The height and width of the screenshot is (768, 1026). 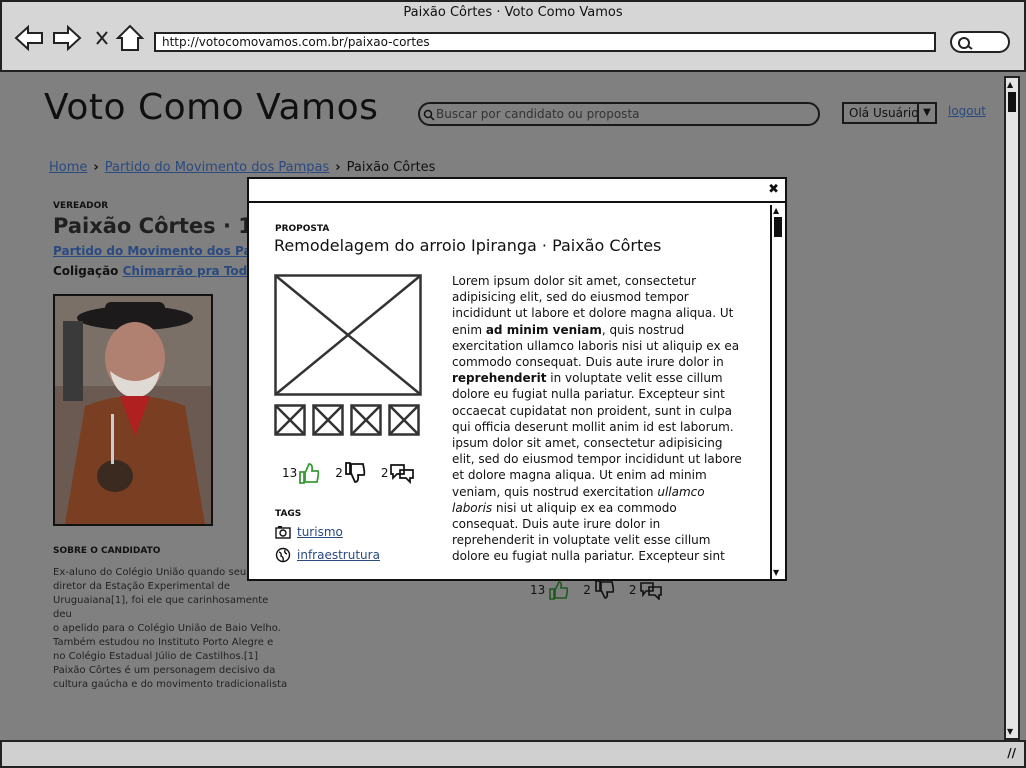 I want to click on coalition-label: Coligação, so click(x=86, y=271).